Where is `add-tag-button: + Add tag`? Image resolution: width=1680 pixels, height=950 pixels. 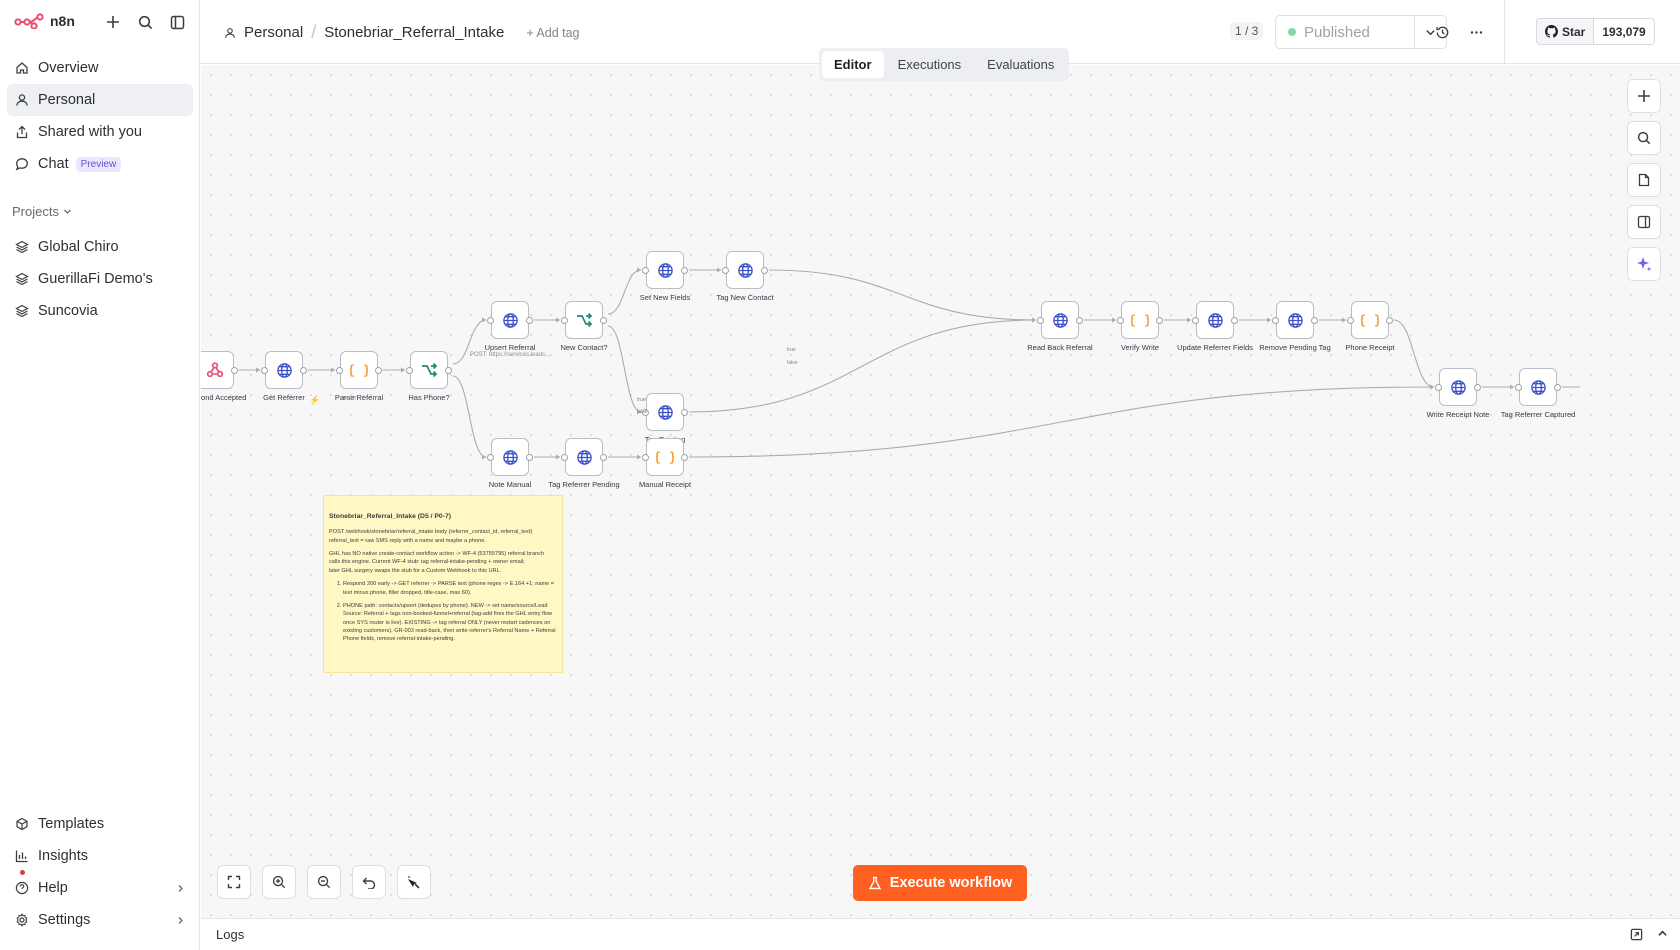
add-tag-button: + Add tag is located at coordinates (552, 33).